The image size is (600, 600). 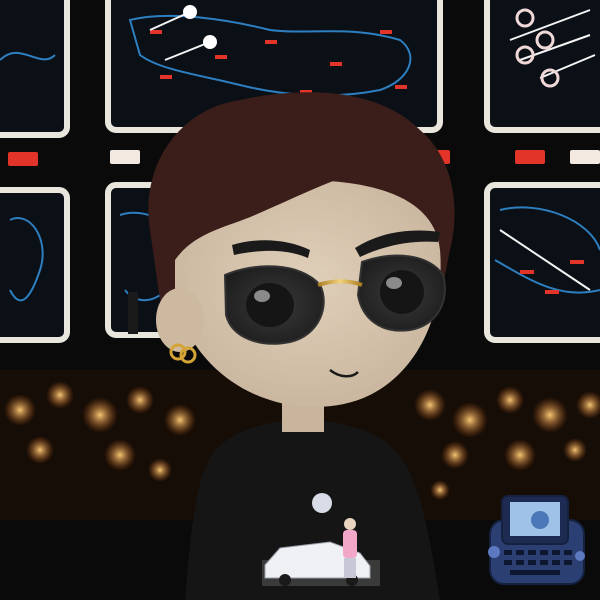 What do you see at coordinates (133, 313) in the screenshot?
I see `glasses-arm` at bounding box center [133, 313].